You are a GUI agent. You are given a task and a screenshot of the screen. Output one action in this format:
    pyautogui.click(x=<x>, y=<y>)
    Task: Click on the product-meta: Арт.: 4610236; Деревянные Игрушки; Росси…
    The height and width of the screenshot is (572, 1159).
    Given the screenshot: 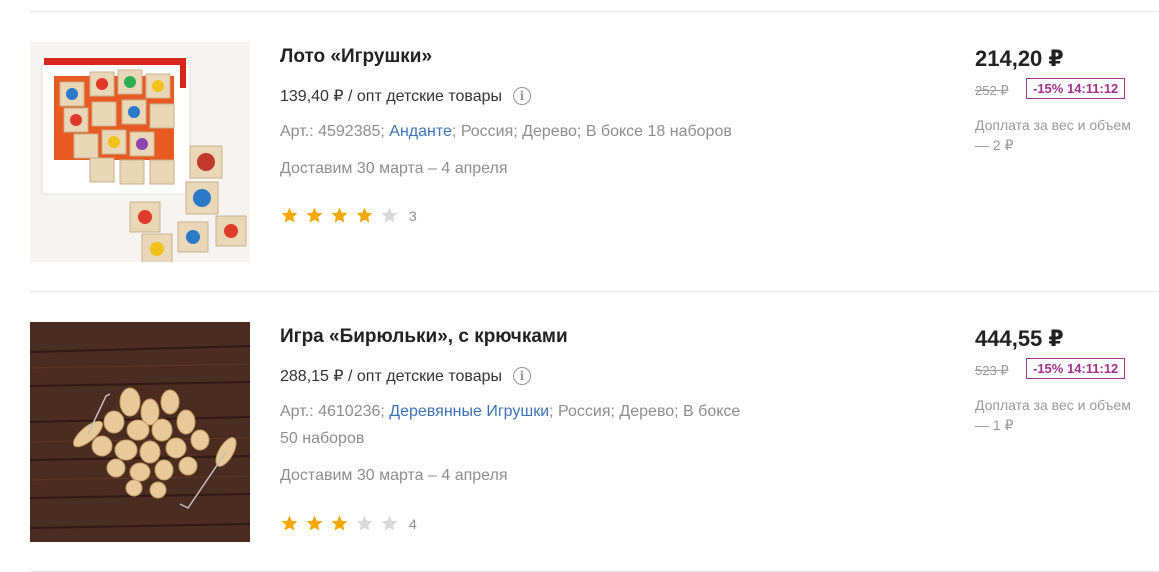 What is the action you would take?
    pyautogui.click(x=515, y=425)
    